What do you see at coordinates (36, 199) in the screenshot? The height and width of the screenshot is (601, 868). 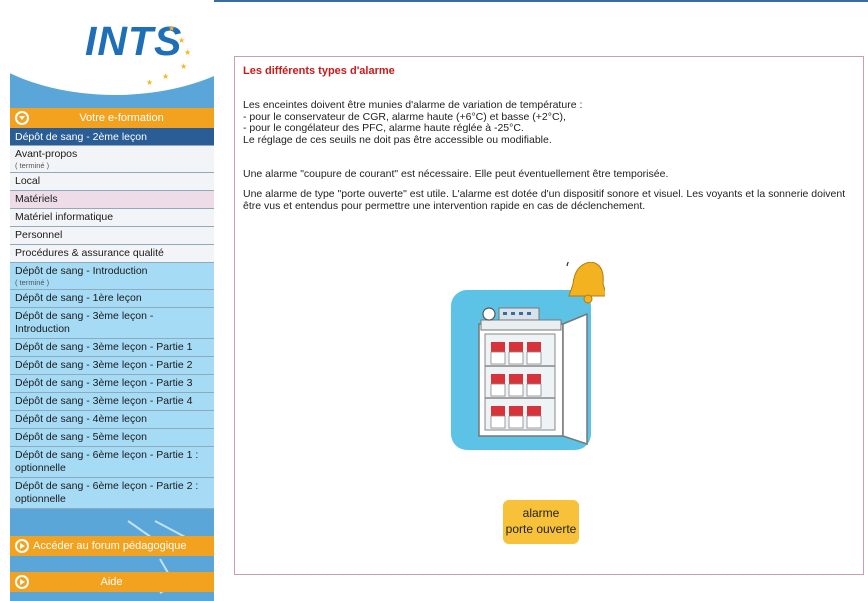 I see `sidebar-item-label: Matériels` at bounding box center [36, 199].